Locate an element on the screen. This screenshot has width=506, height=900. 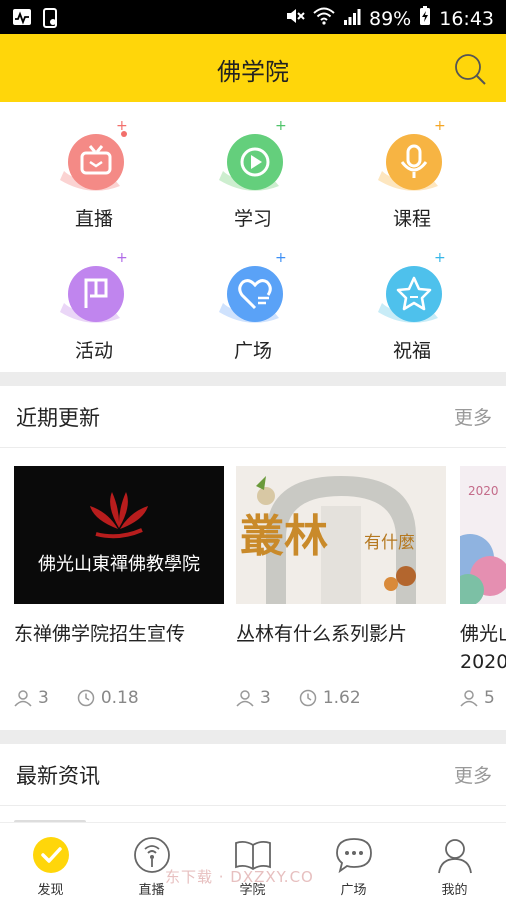
tab-label: 发现 is located at coordinates (50, 890).